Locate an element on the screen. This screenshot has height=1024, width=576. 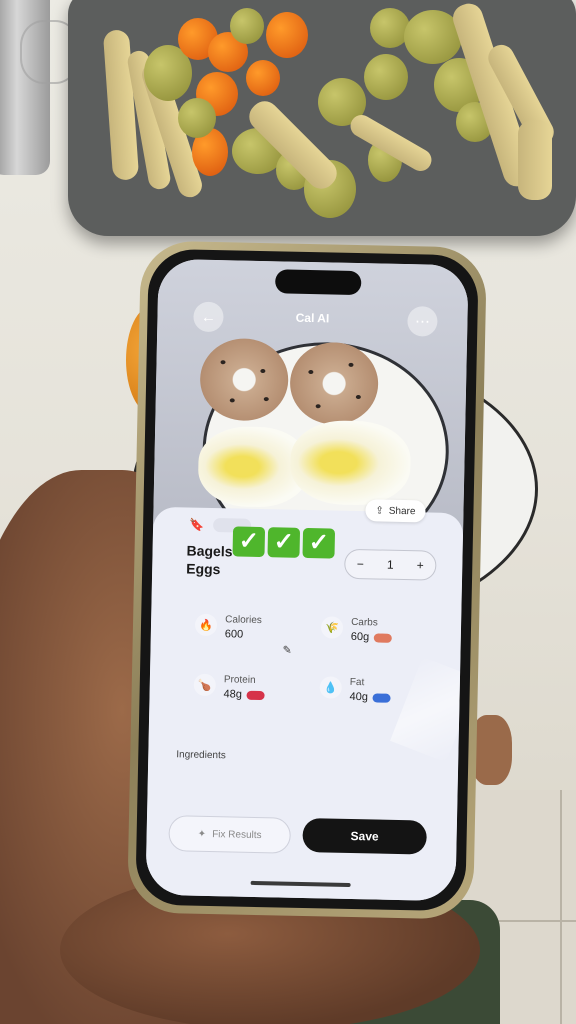
protein-card: 🍗 Protein 48g is located at coordinates (229, 687).